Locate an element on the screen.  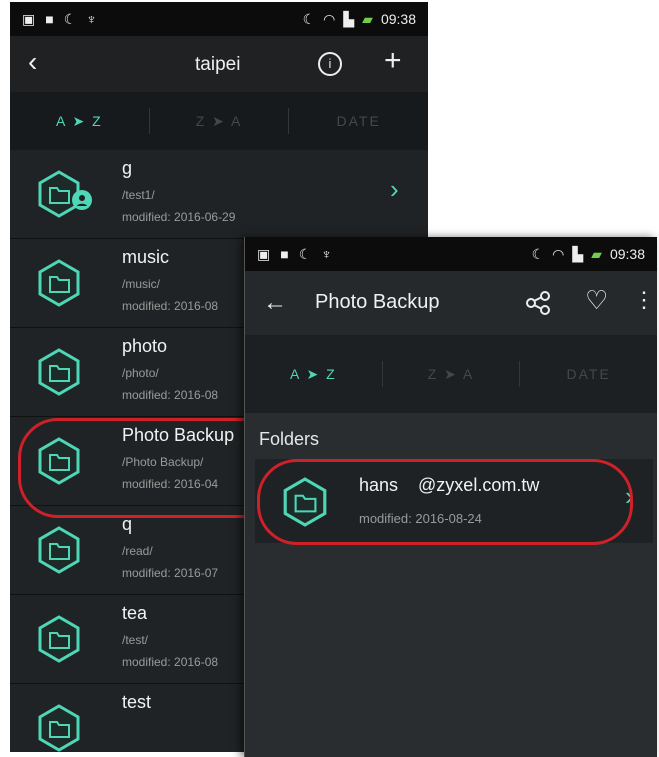
more-options-icon: ⋮ is located at coordinates (644, 300).